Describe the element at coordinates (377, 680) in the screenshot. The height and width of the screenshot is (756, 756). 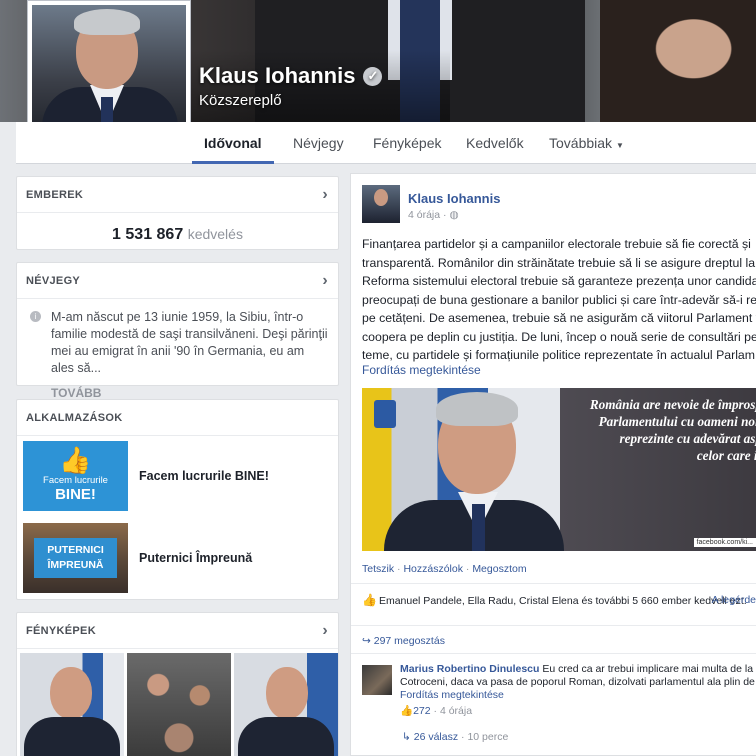
I see `commenter-avatar` at that location.